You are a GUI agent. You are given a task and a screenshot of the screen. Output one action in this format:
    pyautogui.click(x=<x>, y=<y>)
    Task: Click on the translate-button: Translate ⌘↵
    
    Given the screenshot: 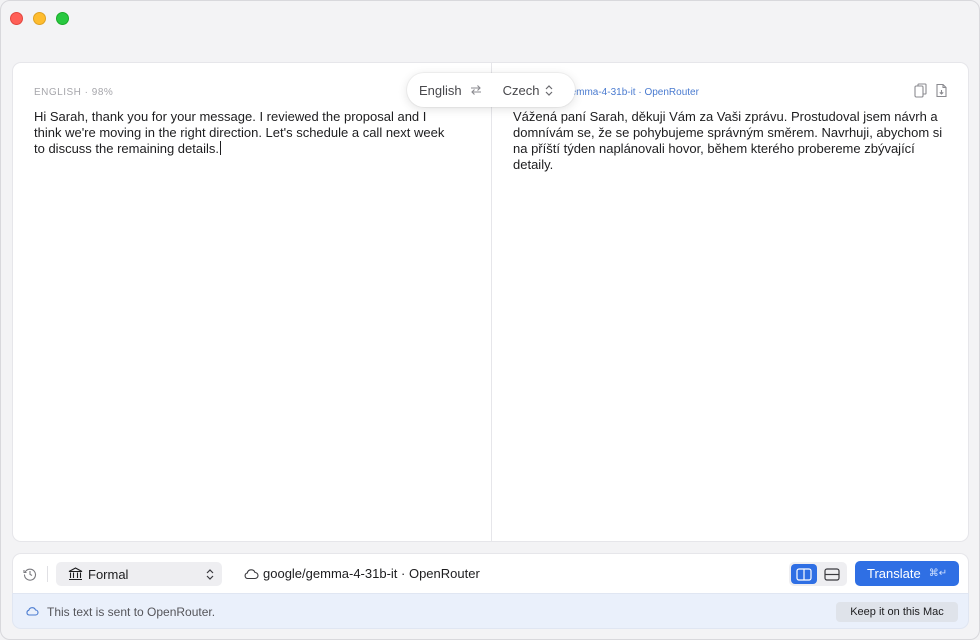 What is the action you would take?
    pyautogui.click(x=907, y=573)
    